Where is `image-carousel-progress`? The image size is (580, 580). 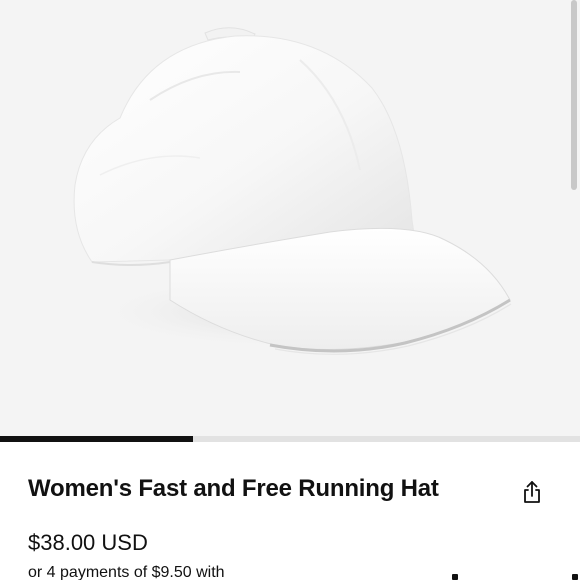 image-carousel-progress is located at coordinates (290, 439).